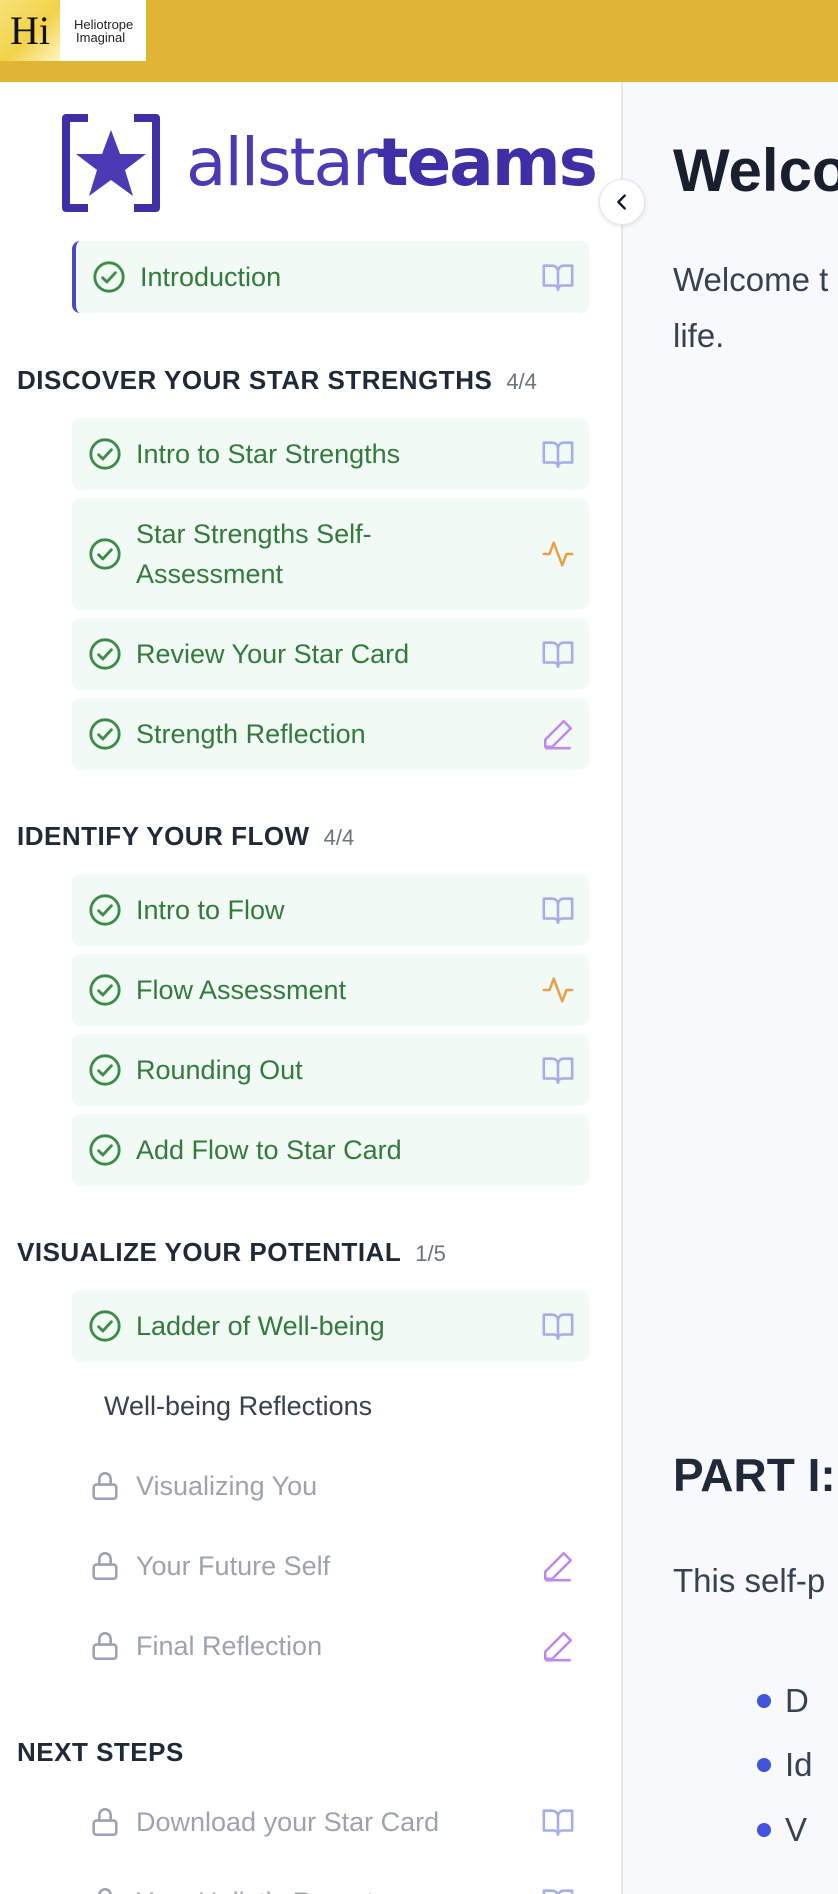  Describe the element at coordinates (330, 1646) in the screenshot. I see `sidebar-item-final-reflection: Final Reflection` at that location.